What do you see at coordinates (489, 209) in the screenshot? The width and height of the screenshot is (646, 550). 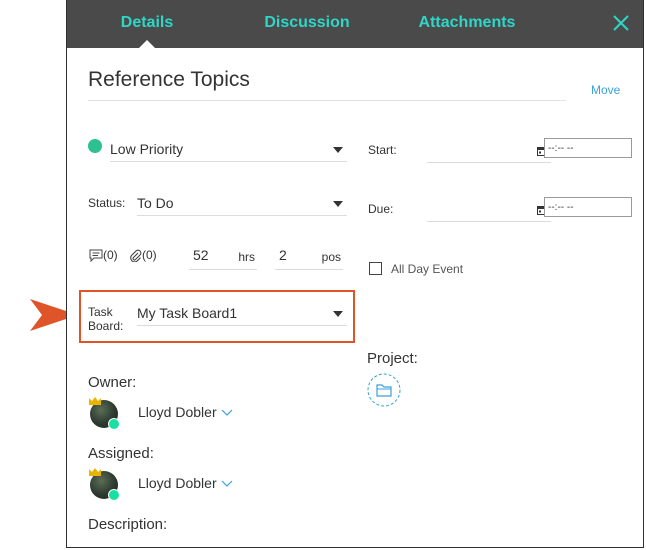 I see `due-date-input` at bounding box center [489, 209].